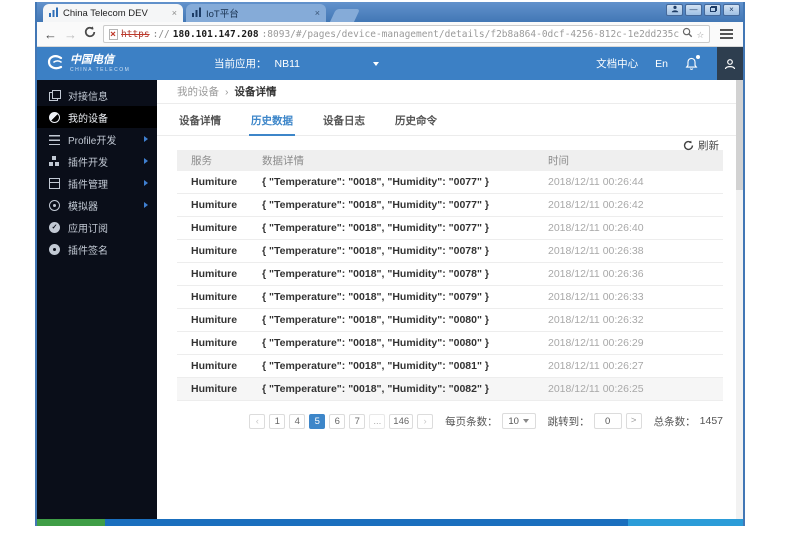  I want to click on url-host: 180.101.147.208, so click(215, 34).